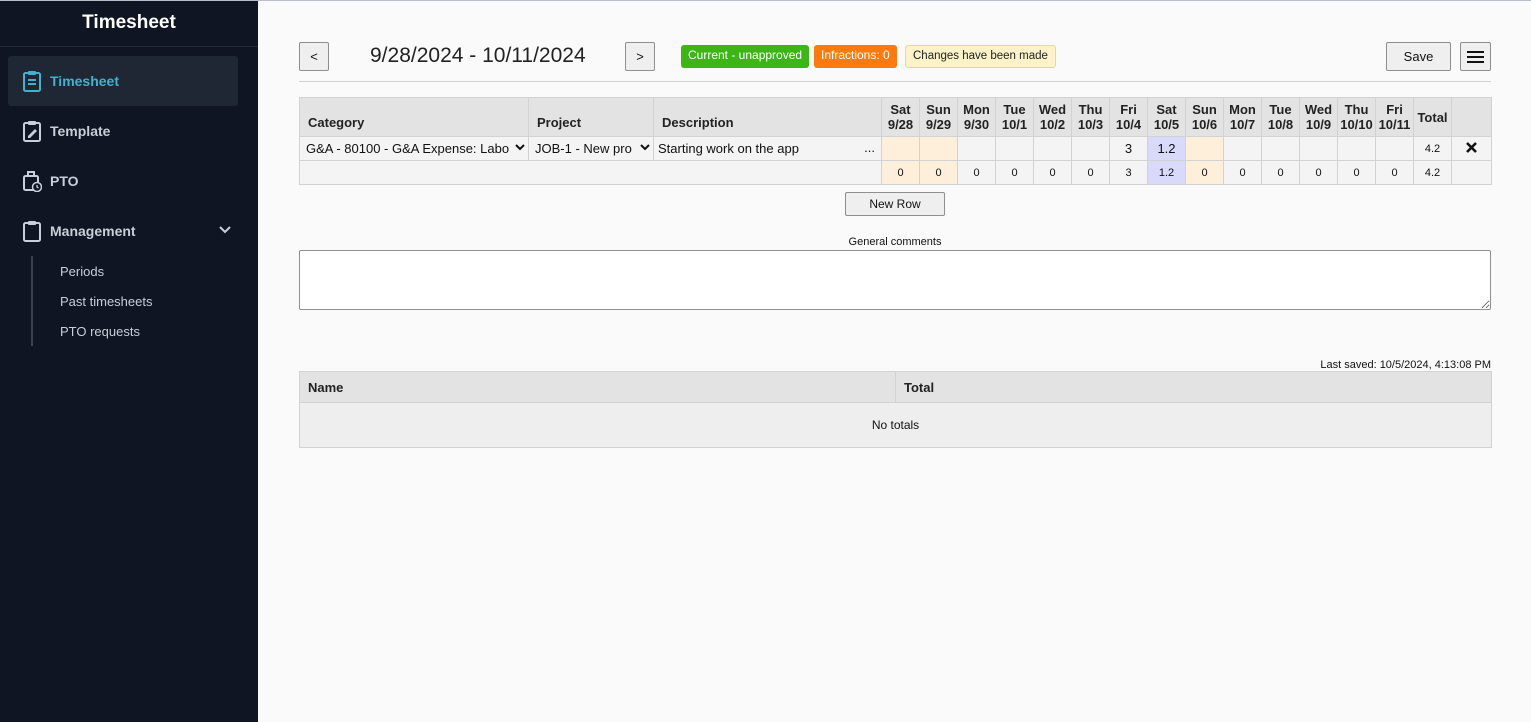 The height and width of the screenshot is (722, 1531). I want to click on col-day: Mon 10/7, so click(1242, 117).